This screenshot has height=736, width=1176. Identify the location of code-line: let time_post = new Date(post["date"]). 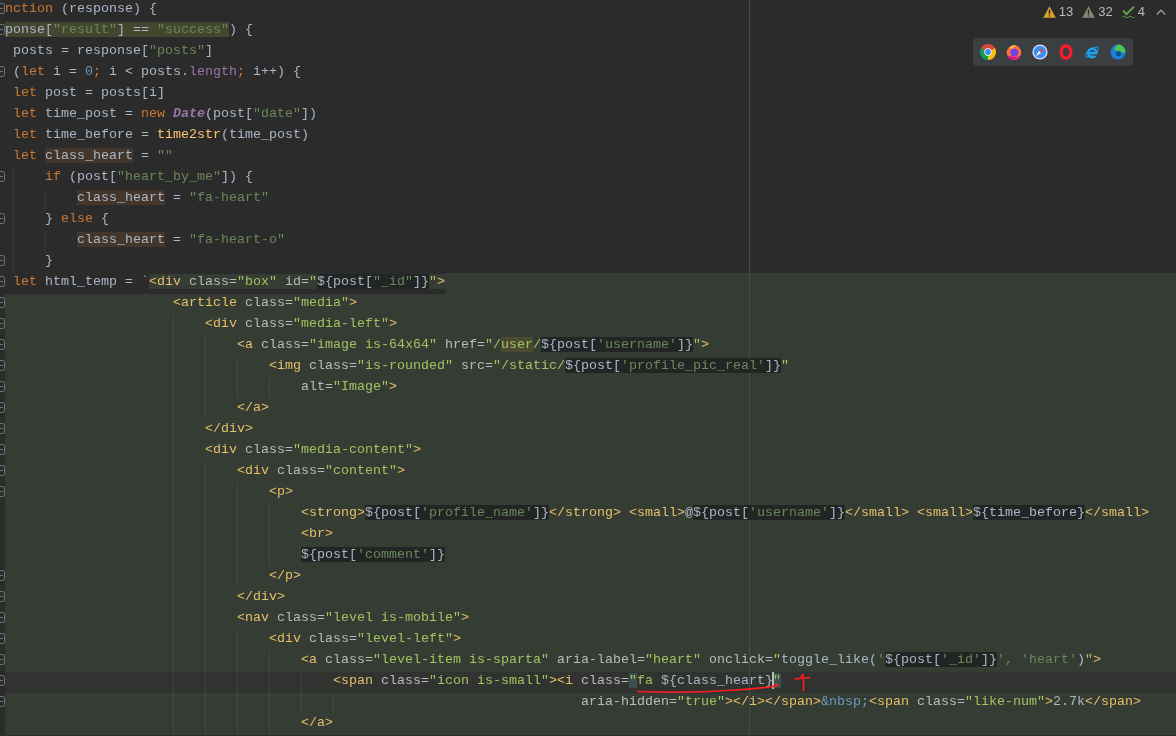
(165, 113).